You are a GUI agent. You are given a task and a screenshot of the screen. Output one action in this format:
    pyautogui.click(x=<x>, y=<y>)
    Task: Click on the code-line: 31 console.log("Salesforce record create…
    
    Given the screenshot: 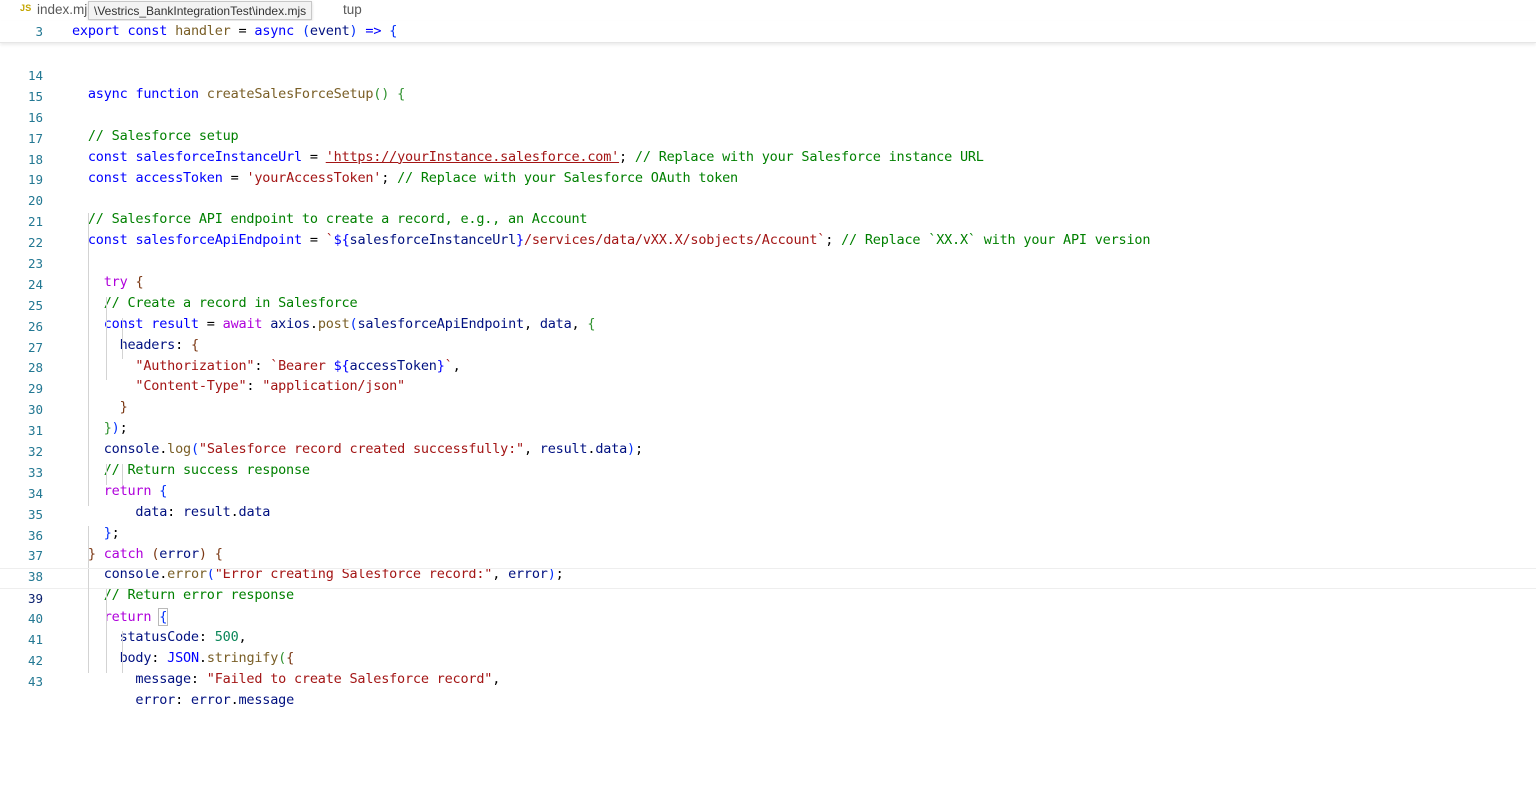 What is the action you would take?
    pyautogui.click(x=768, y=429)
    